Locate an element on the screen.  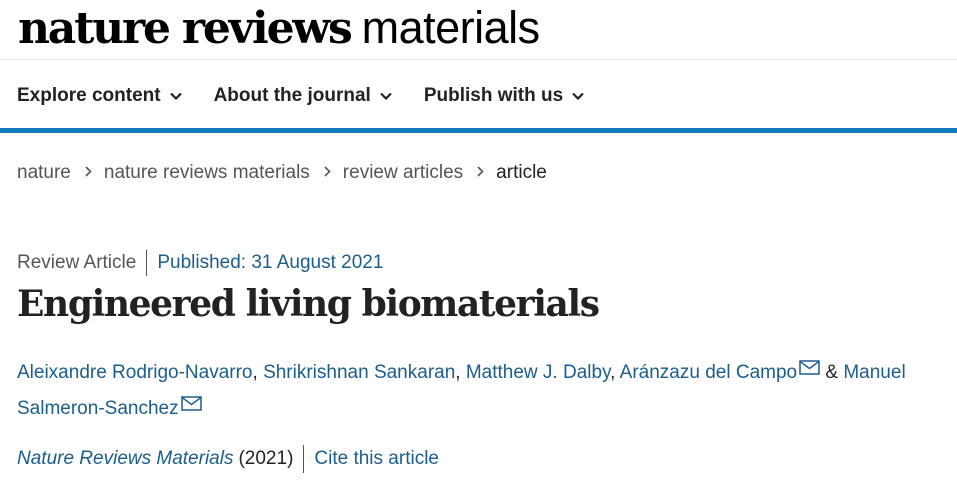
nav-accent-bar is located at coordinates (478, 130).